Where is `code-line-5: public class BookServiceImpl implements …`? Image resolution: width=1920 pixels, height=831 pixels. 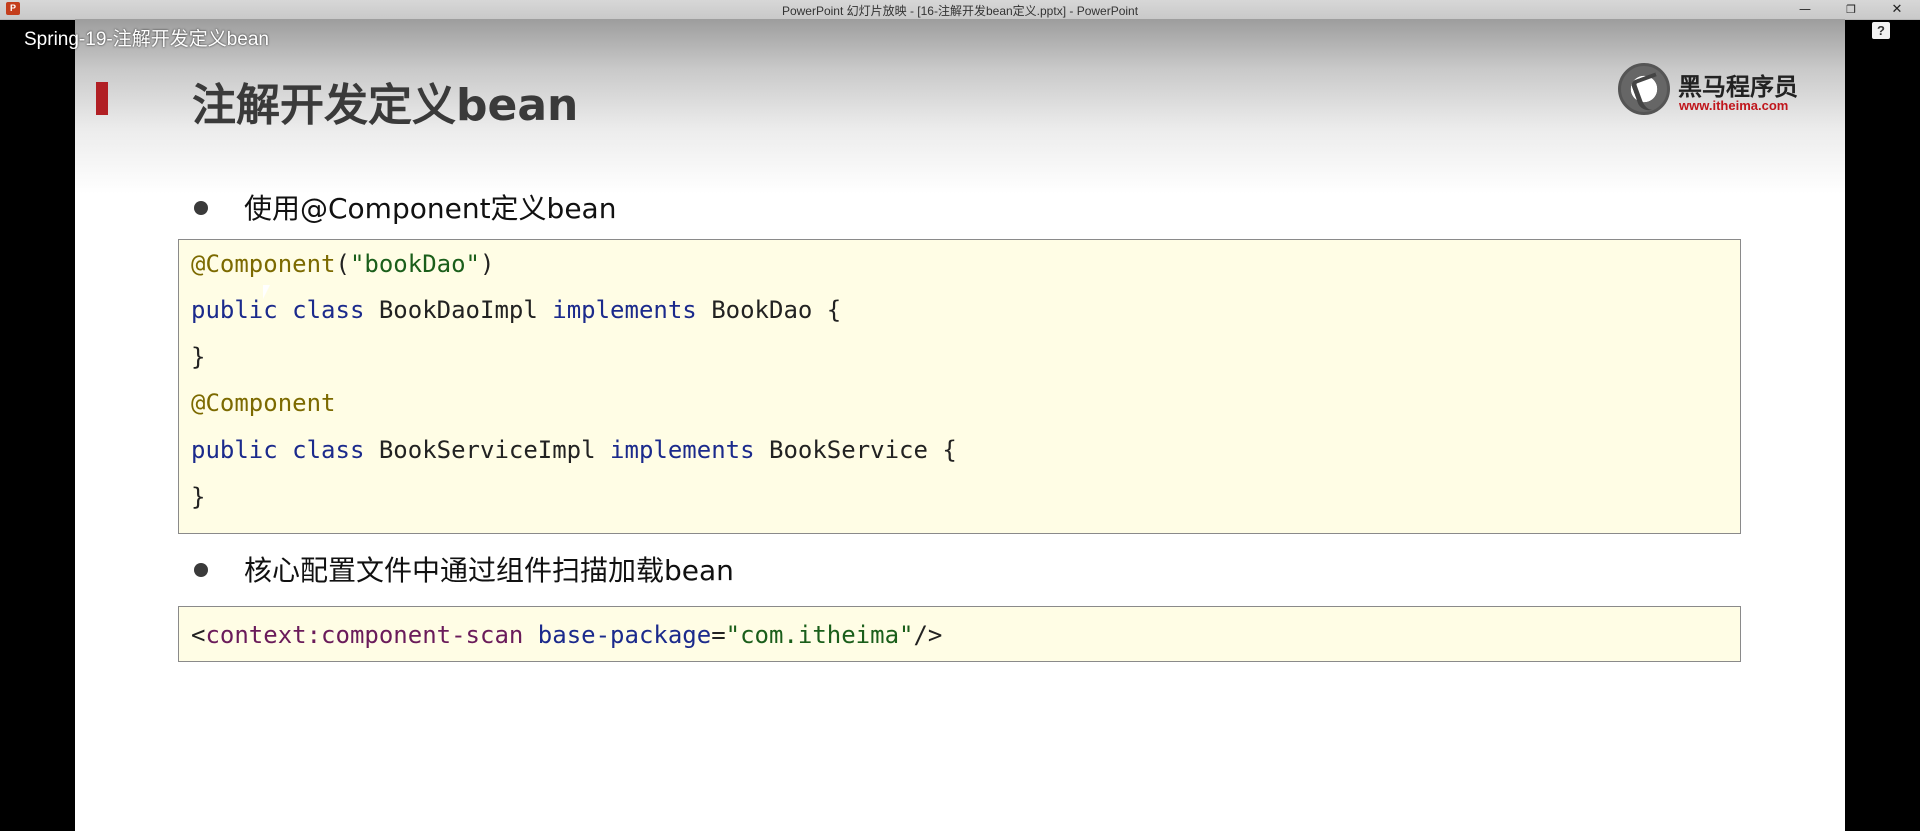 code-line-5: public class BookServiceImpl implements … is located at coordinates (574, 450).